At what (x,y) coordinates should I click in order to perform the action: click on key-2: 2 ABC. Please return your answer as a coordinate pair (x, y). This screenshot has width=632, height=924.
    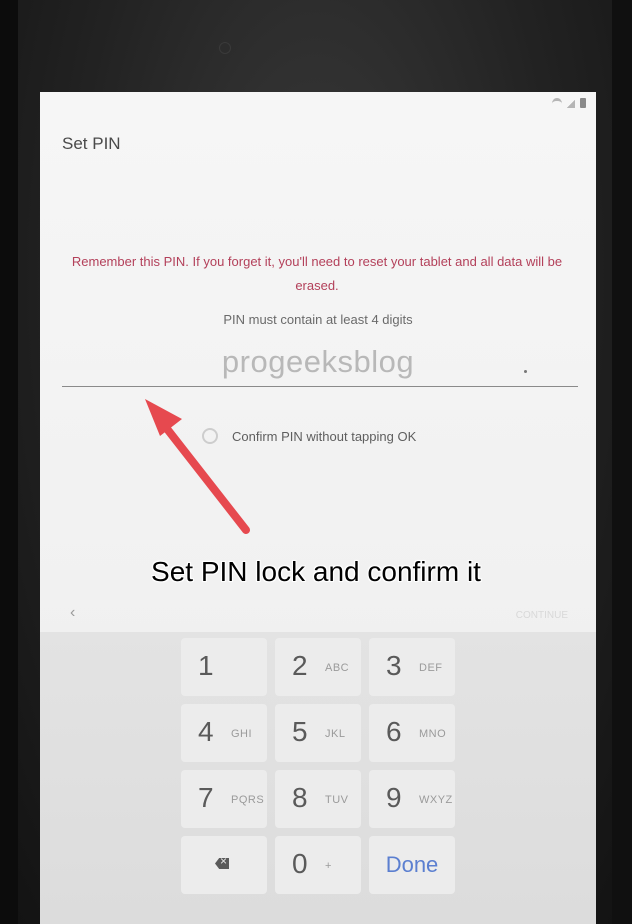
    Looking at the image, I should click on (318, 667).